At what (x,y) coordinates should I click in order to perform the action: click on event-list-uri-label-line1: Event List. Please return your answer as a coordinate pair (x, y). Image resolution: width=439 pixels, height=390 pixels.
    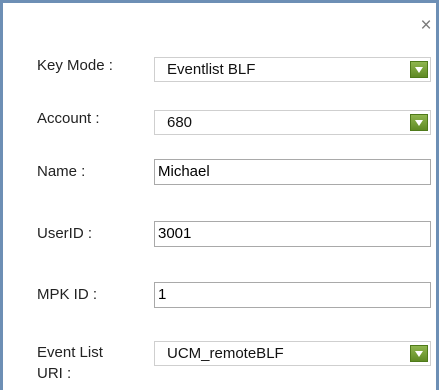
    Looking at the image, I should click on (70, 352).